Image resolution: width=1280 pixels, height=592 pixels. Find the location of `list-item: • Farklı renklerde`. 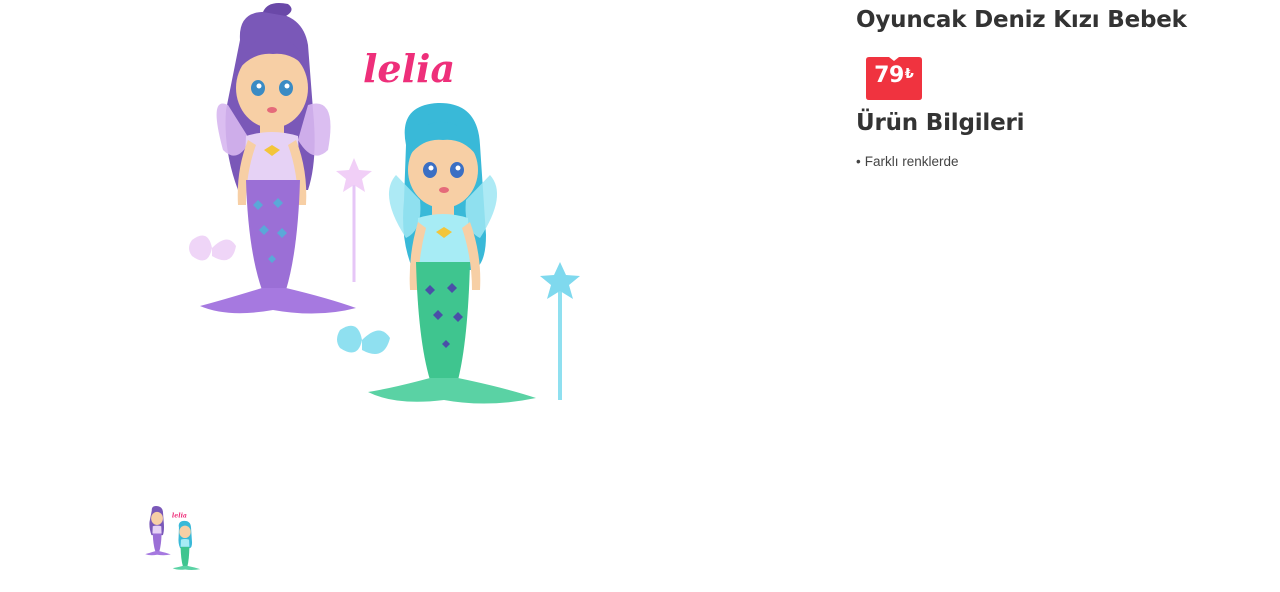

list-item: • Farklı renklerde is located at coordinates (907, 162).